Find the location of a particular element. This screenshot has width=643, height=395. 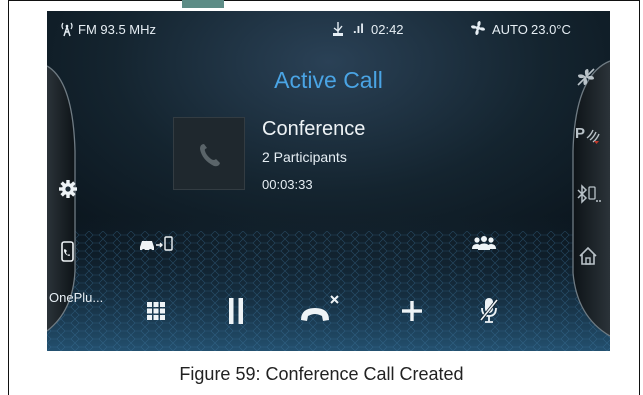

previous-figure-edge is located at coordinates (203, 4).